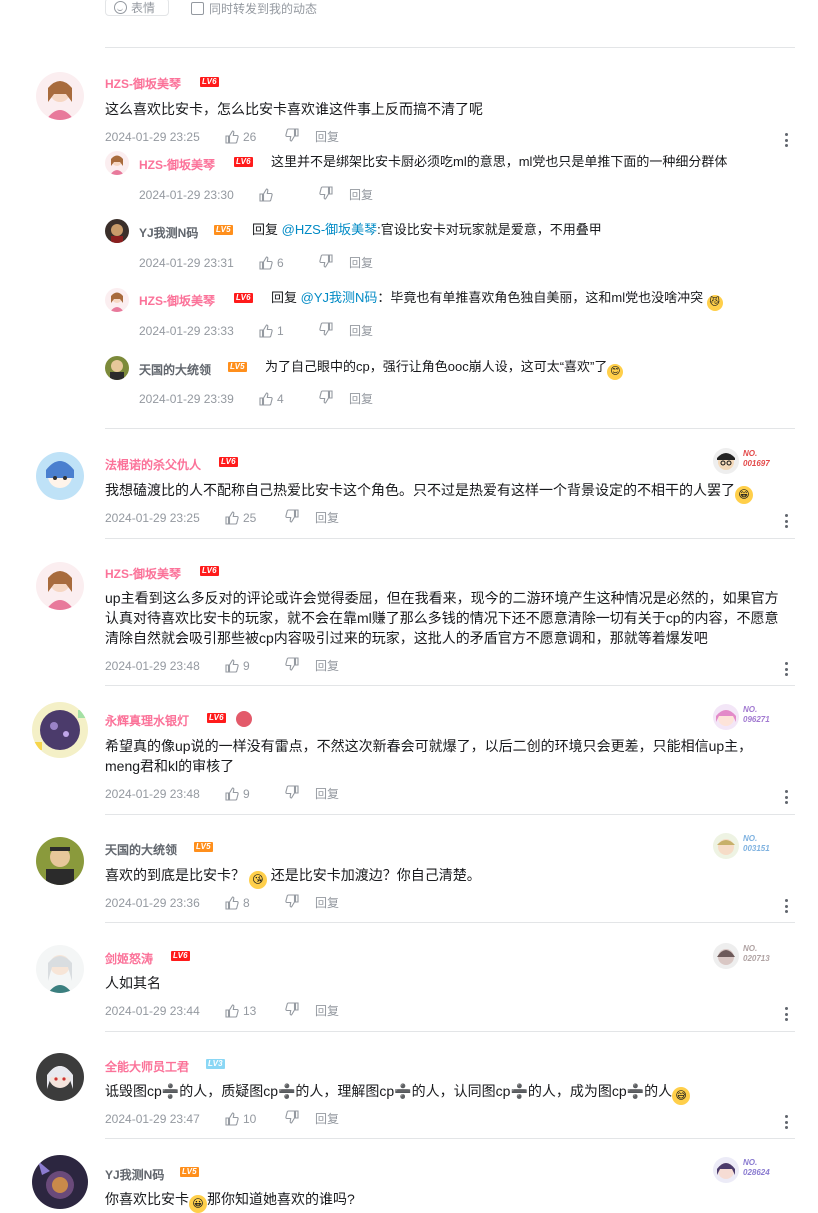  I want to click on mention-link: @YJ我测N码, so click(339, 297).